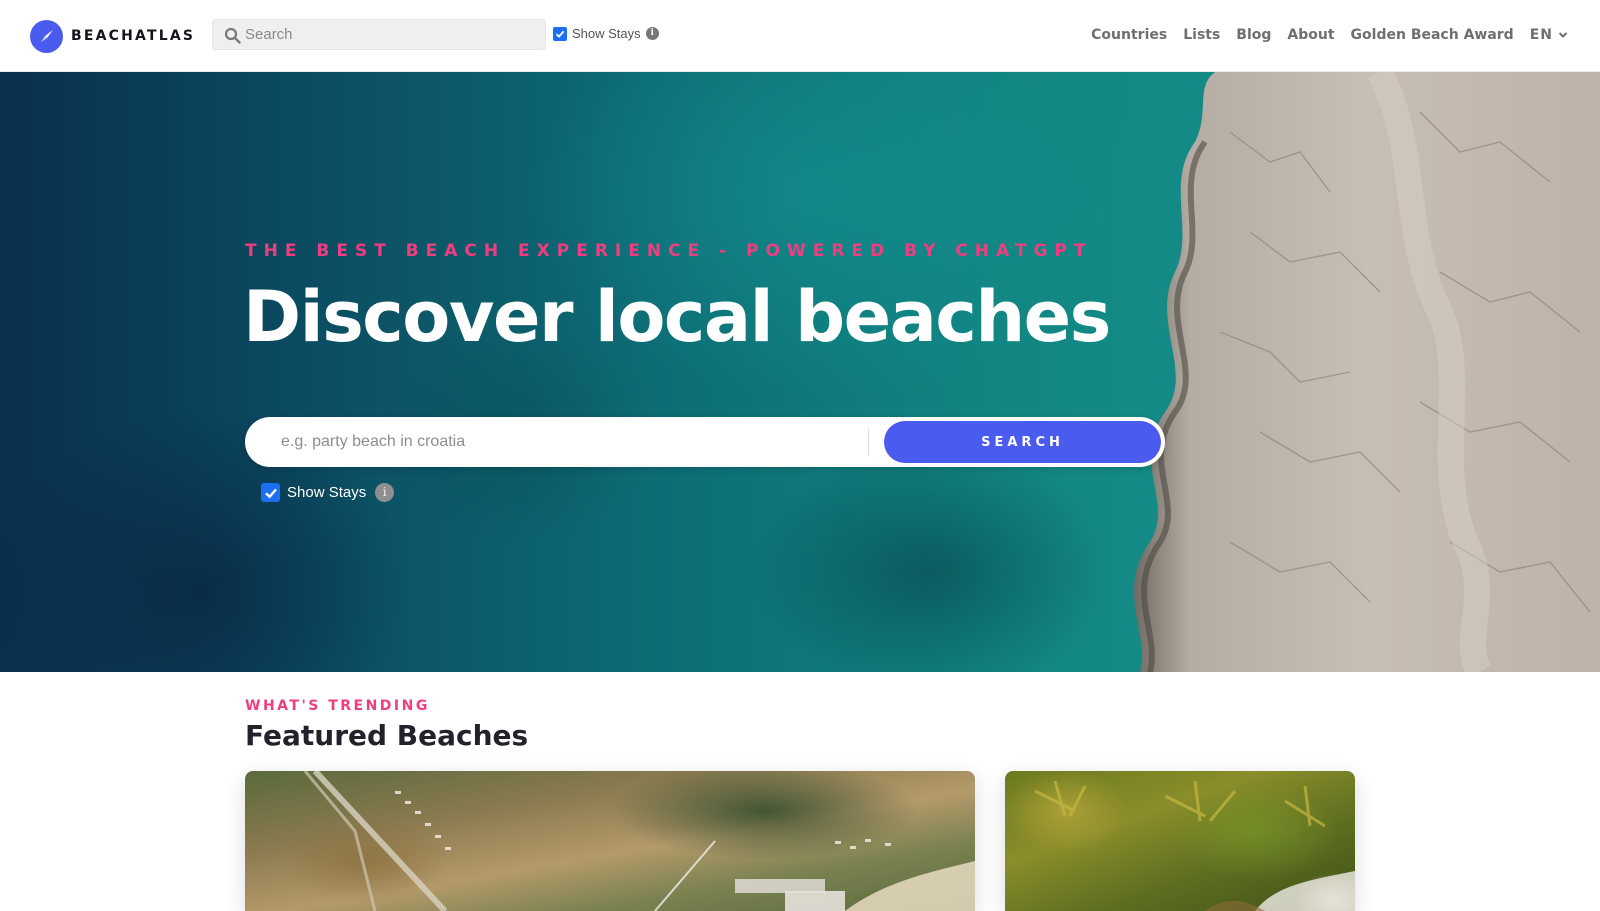  Describe the element at coordinates (1194, 845) in the screenshot. I see `palm-beach-photo` at that location.